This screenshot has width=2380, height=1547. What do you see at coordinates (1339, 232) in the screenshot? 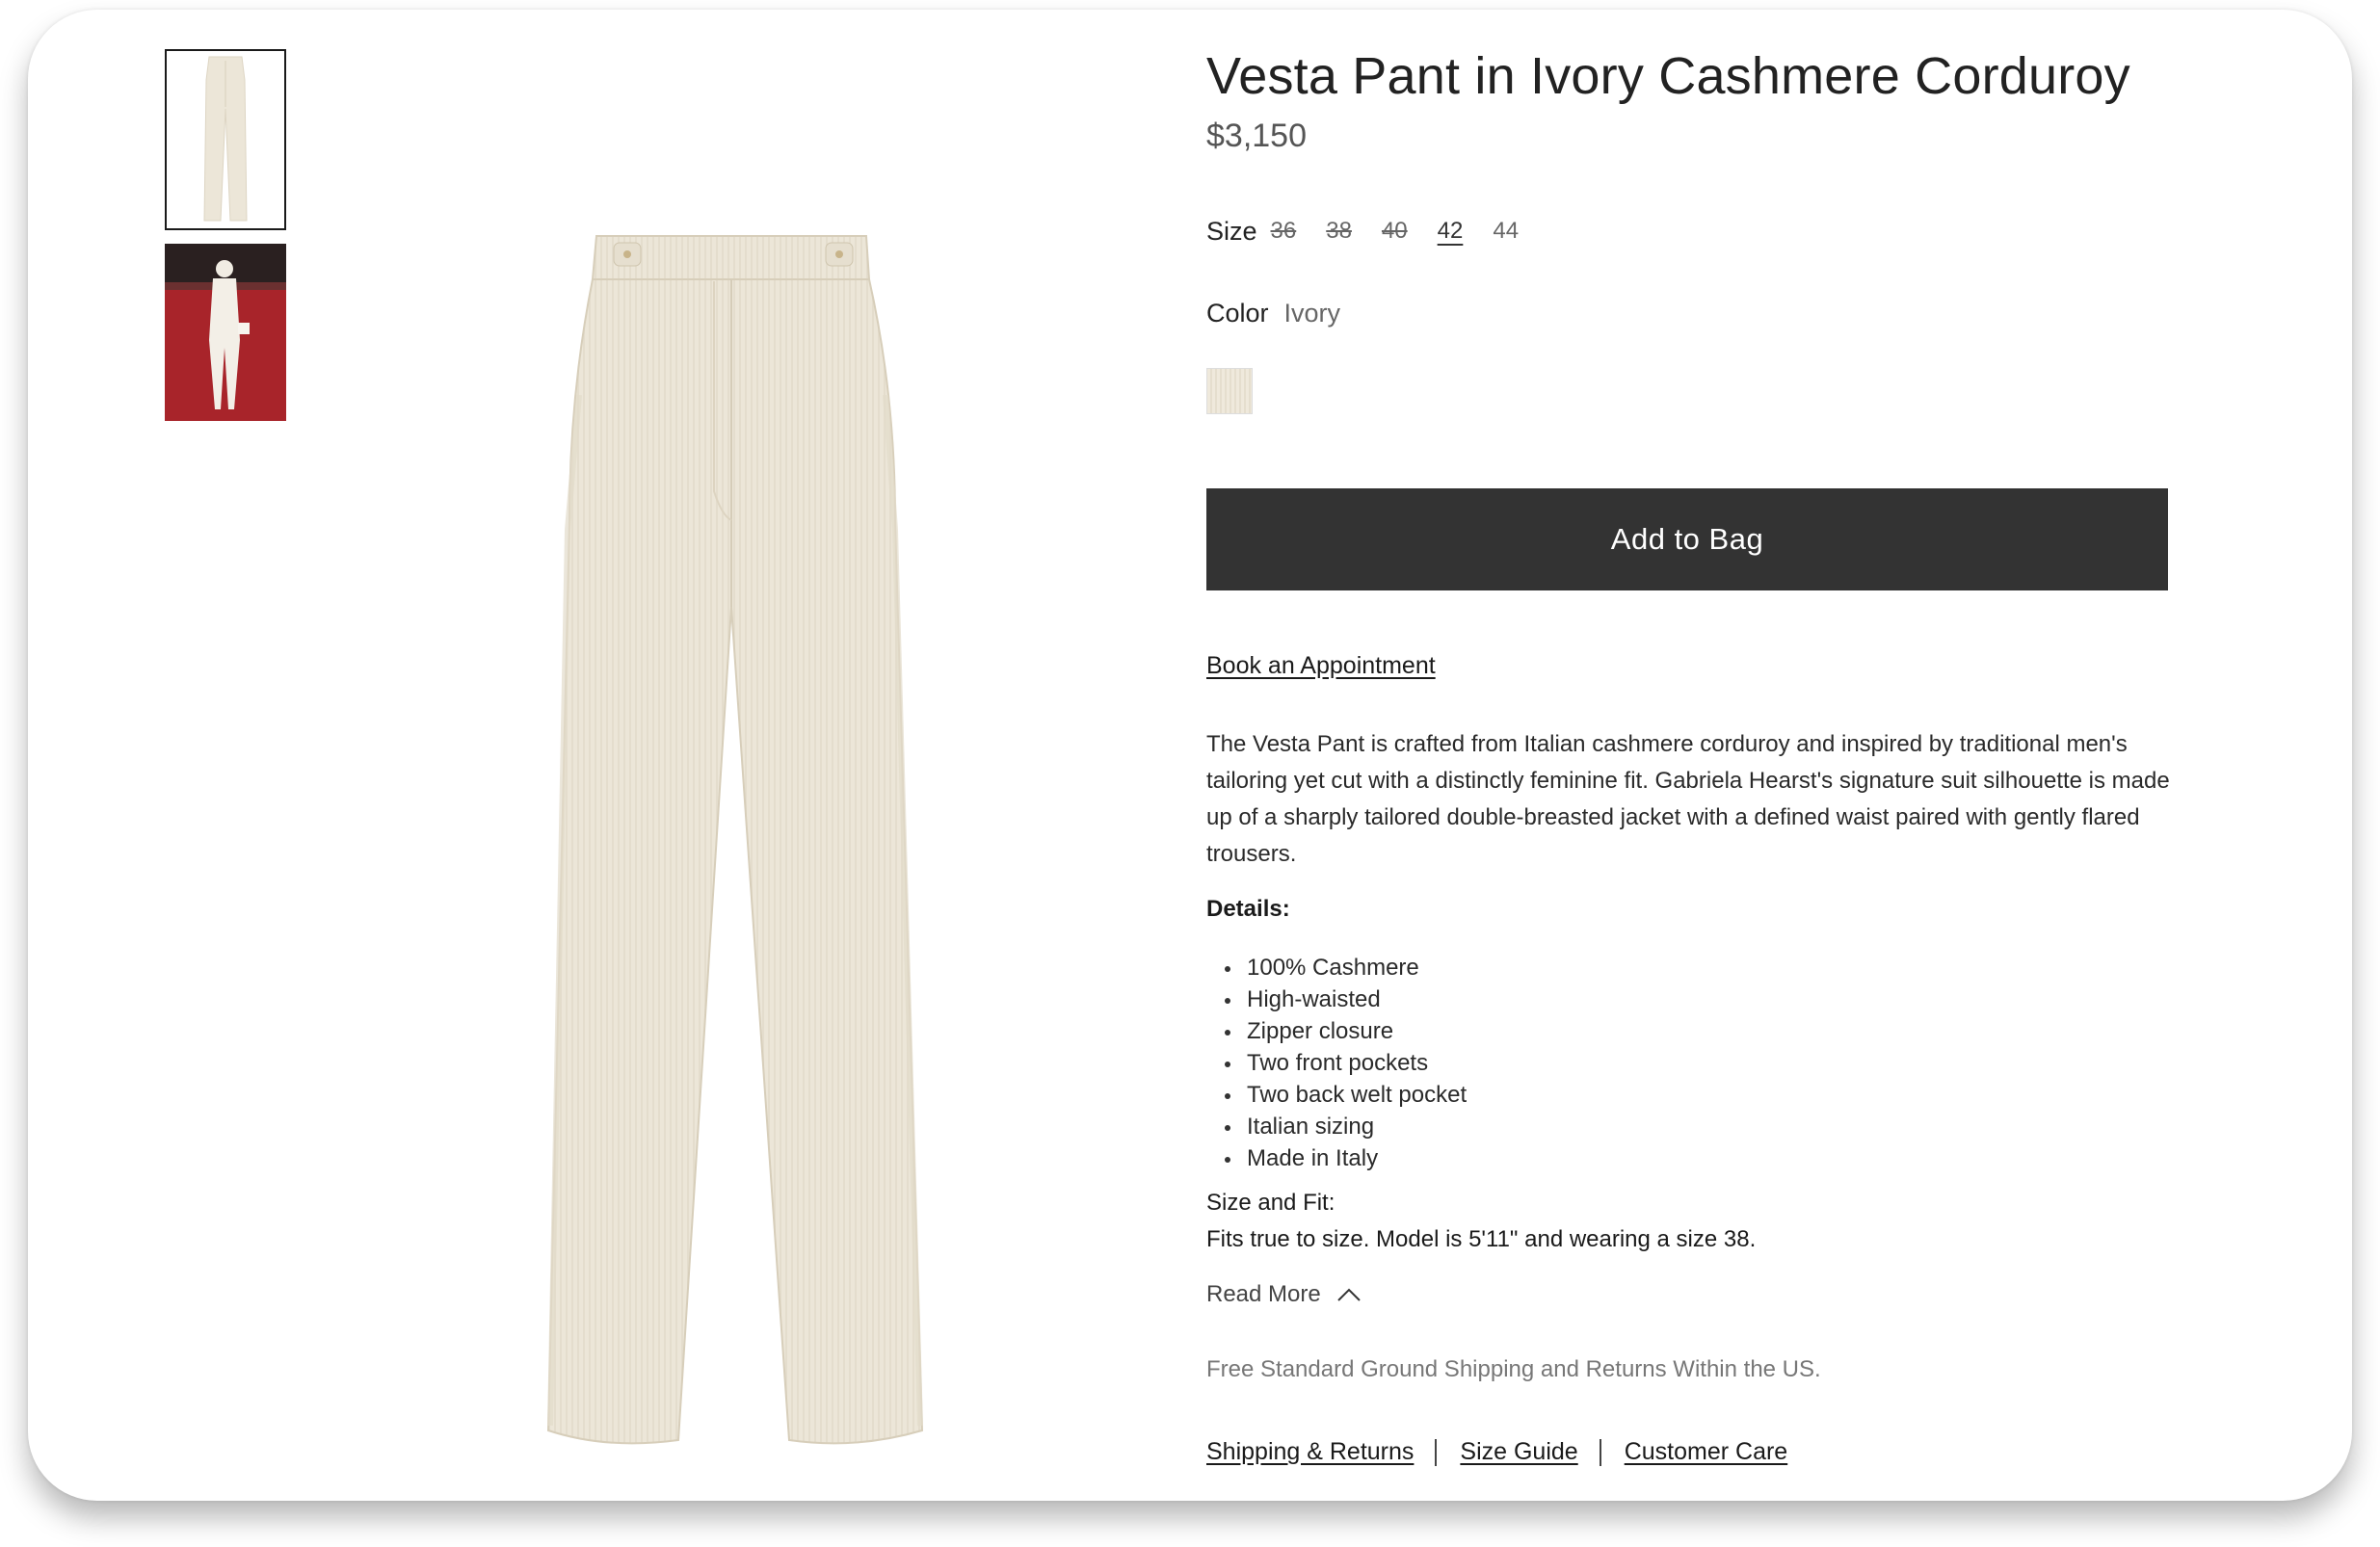
I see `size-option-38: 38` at bounding box center [1339, 232].